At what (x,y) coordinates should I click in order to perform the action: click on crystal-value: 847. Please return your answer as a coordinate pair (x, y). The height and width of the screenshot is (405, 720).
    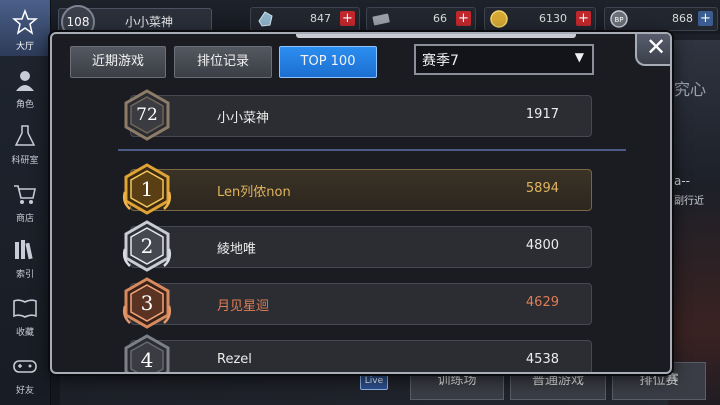
    Looking at the image, I should click on (320, 18).